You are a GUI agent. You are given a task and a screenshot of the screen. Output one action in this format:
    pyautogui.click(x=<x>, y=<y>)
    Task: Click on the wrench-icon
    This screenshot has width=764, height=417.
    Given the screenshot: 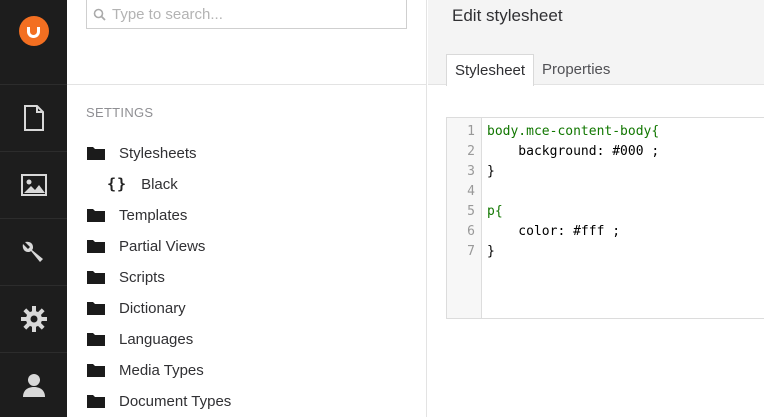 What is the action you would take?
    pyautogui.click(x=32, y=251)
    